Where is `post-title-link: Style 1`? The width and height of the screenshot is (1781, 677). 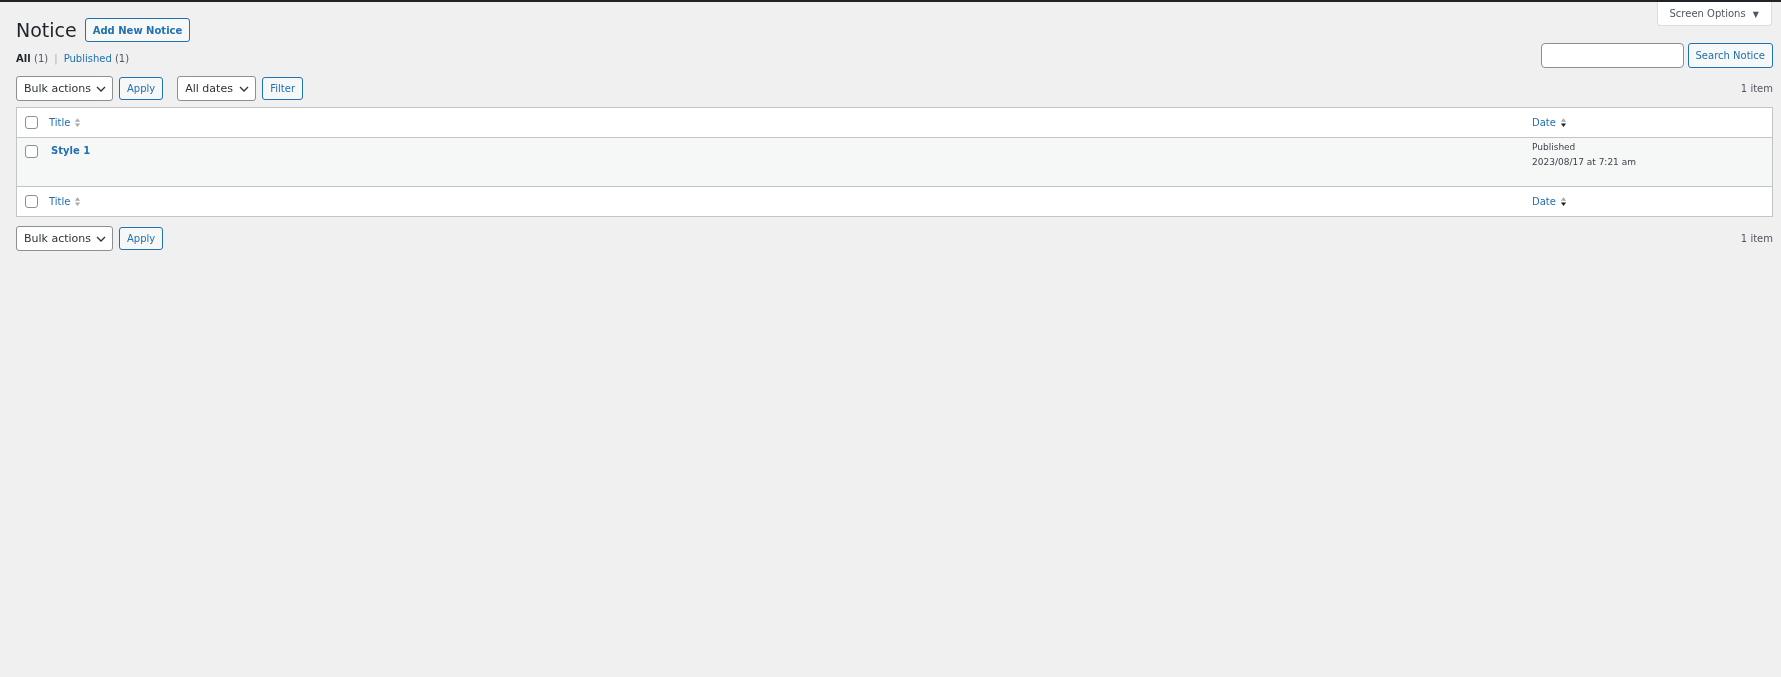 post-title-link: Style 1 is located at coordinates (71, 150).